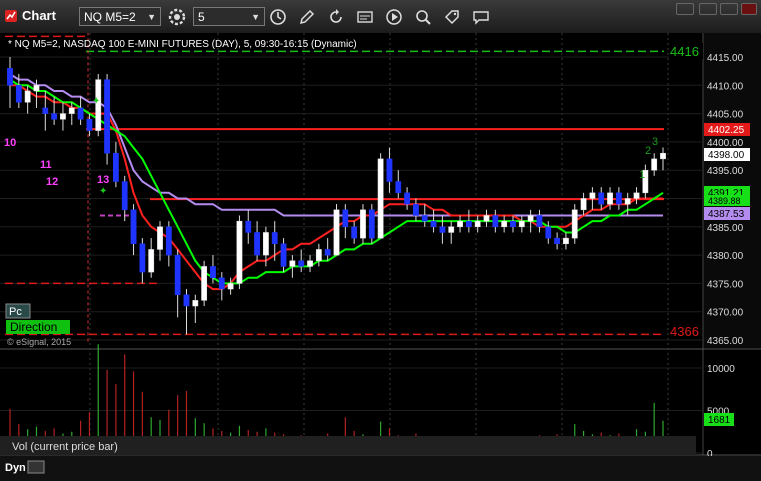 This screenshot has height=481, width=761. Describe the element at coordinates (336, 17) in the screenshot. I see `refresh-icon` at that location.